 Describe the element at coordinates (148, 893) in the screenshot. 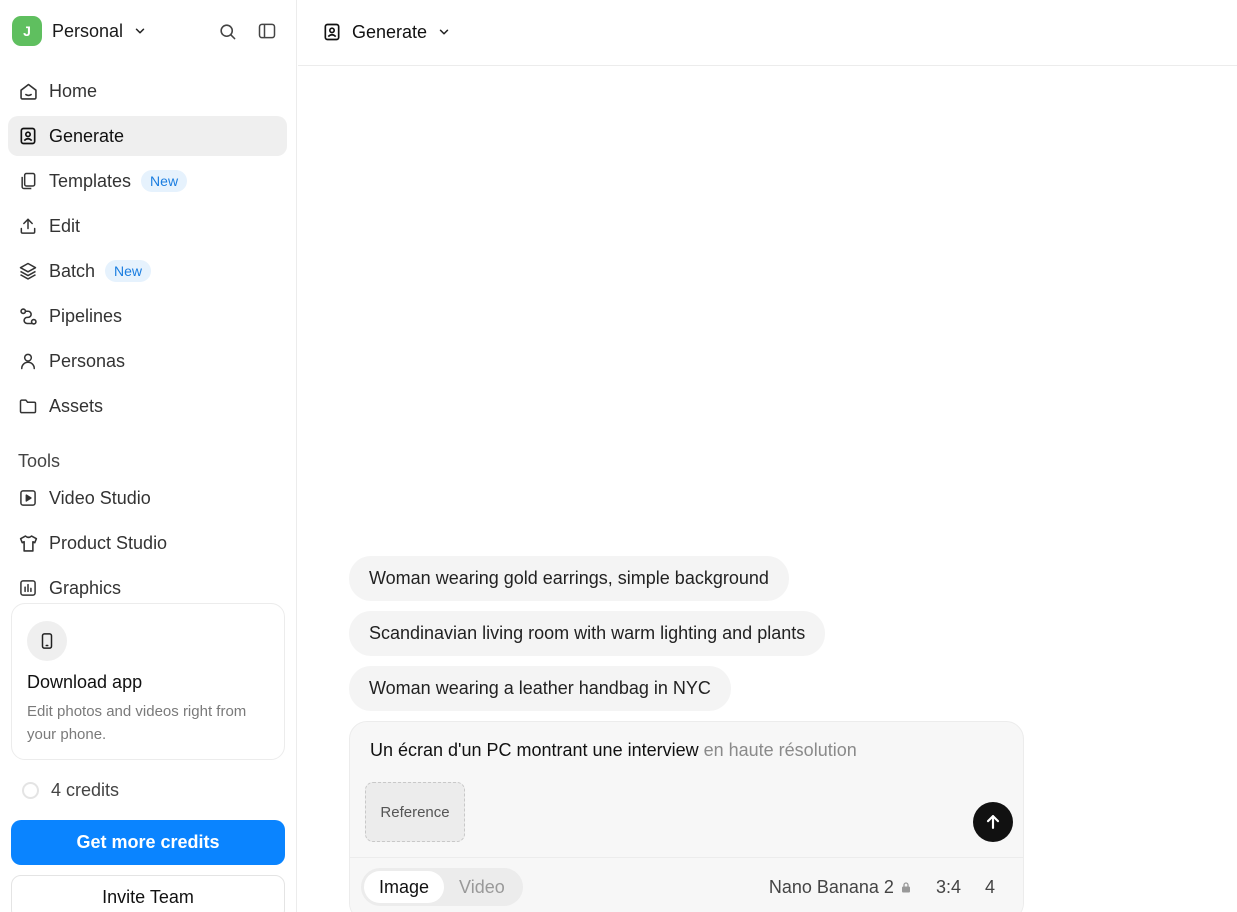

I see `invite-team-button: Invite Team` at that location.